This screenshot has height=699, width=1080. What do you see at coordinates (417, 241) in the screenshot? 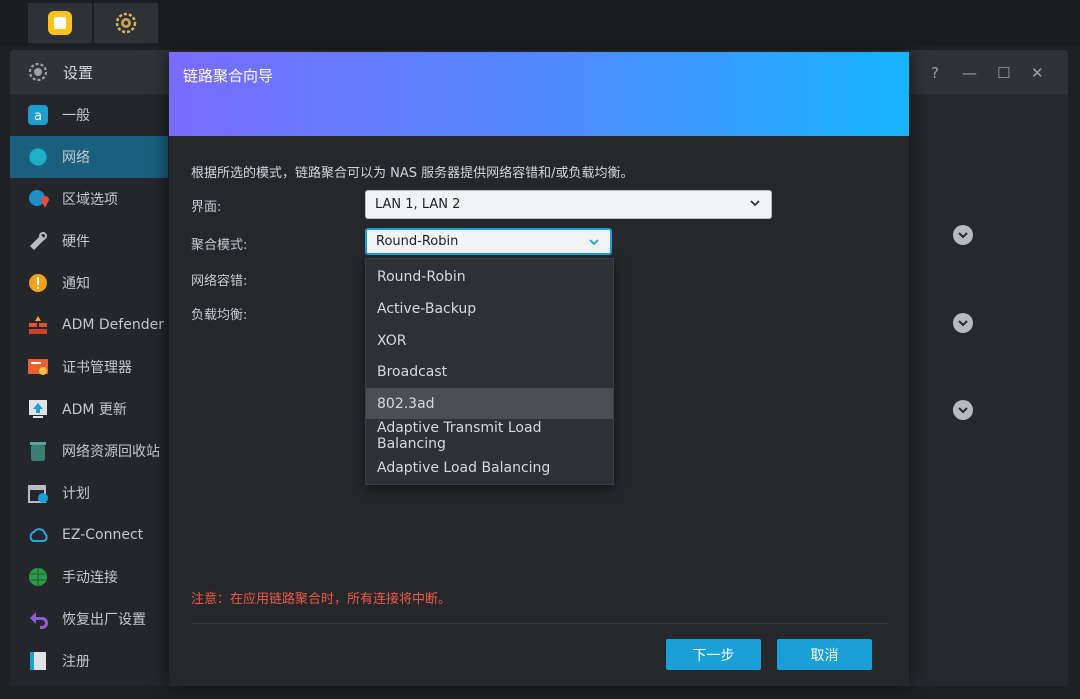
I see `aggregation-mode-value: Round-Robin` at bounding box center [417, 241].